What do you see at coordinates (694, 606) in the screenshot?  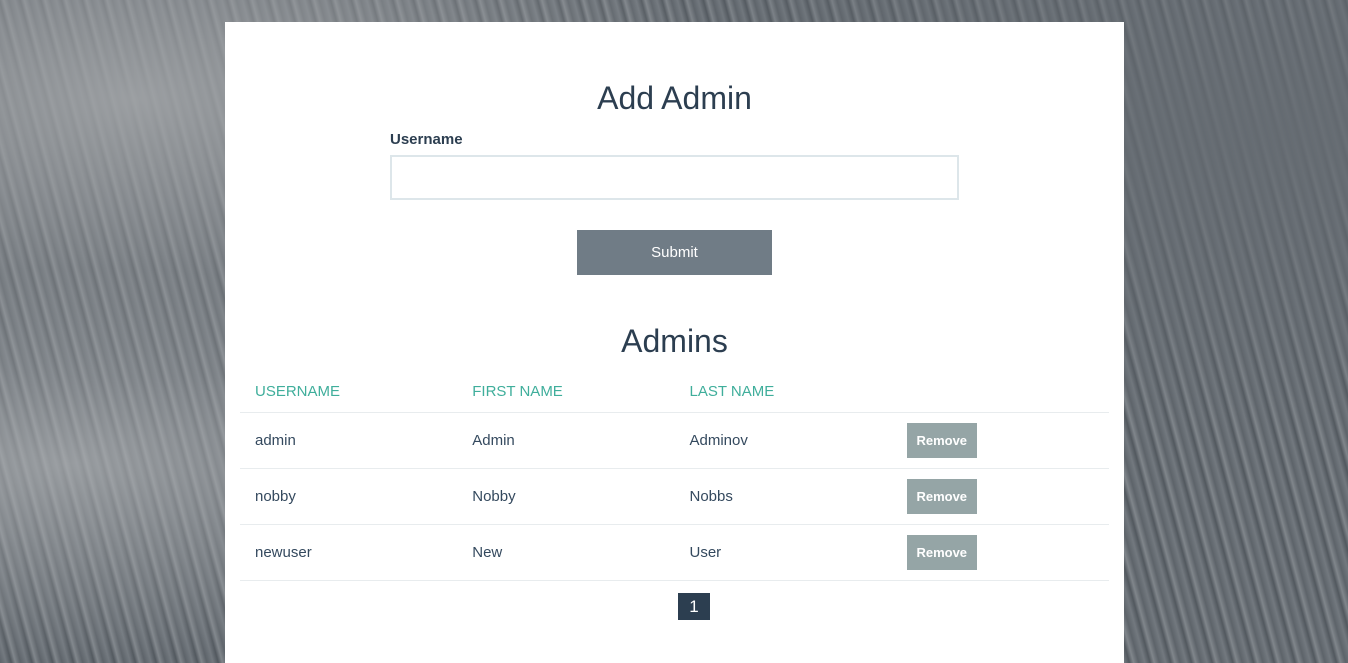 I see `pagination-page-1: 1` at bounding box center [694, 606].